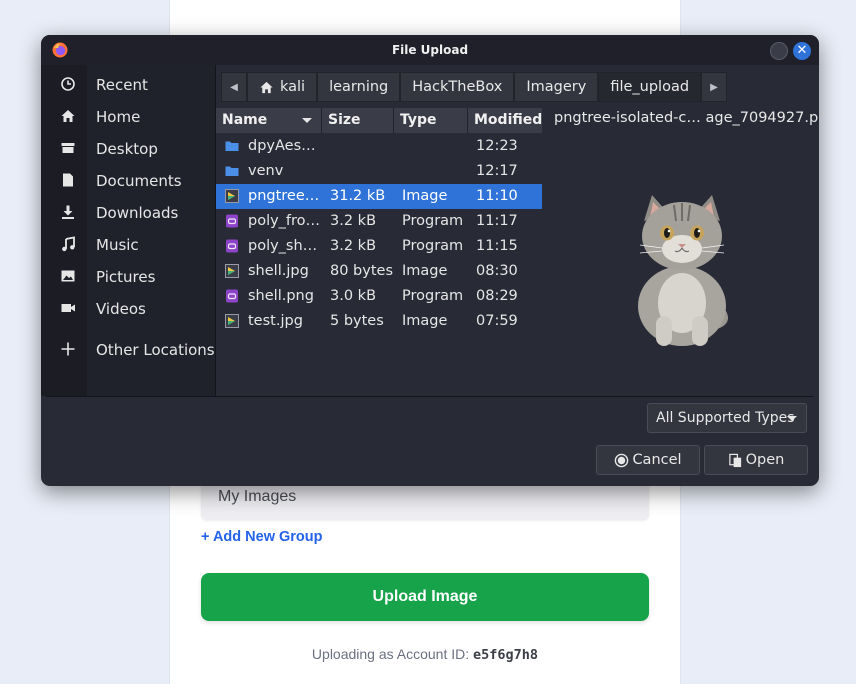 The height and width of the screenshot is (684, 856). I want to click on file-size: 5 bytes, so click(357, 321).